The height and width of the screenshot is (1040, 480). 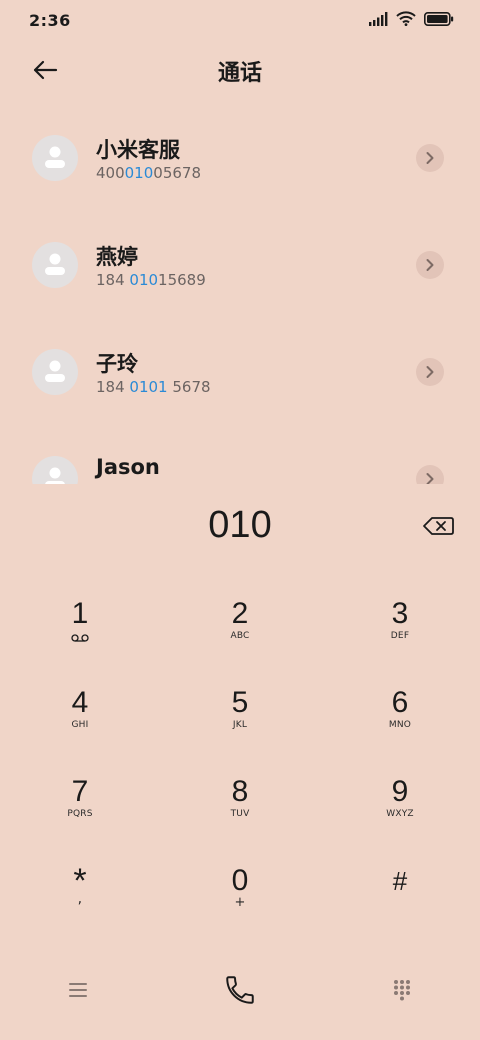 What do you see at coordinates (240, 264) in the screenshot?
I see `contact-row: 燕婷 184 01015689` at bounding box center [240, 264].